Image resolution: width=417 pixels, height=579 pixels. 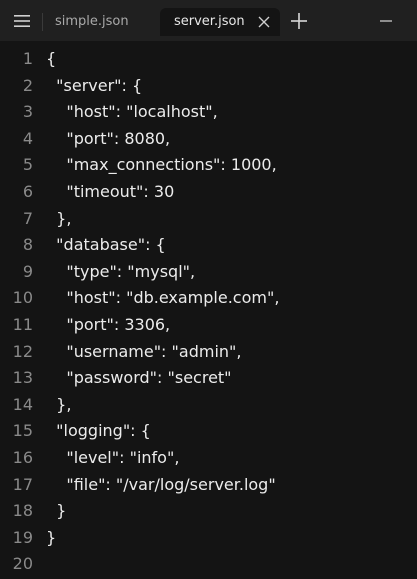 I want to click on line-number: 7, so click(x=27, y=218).